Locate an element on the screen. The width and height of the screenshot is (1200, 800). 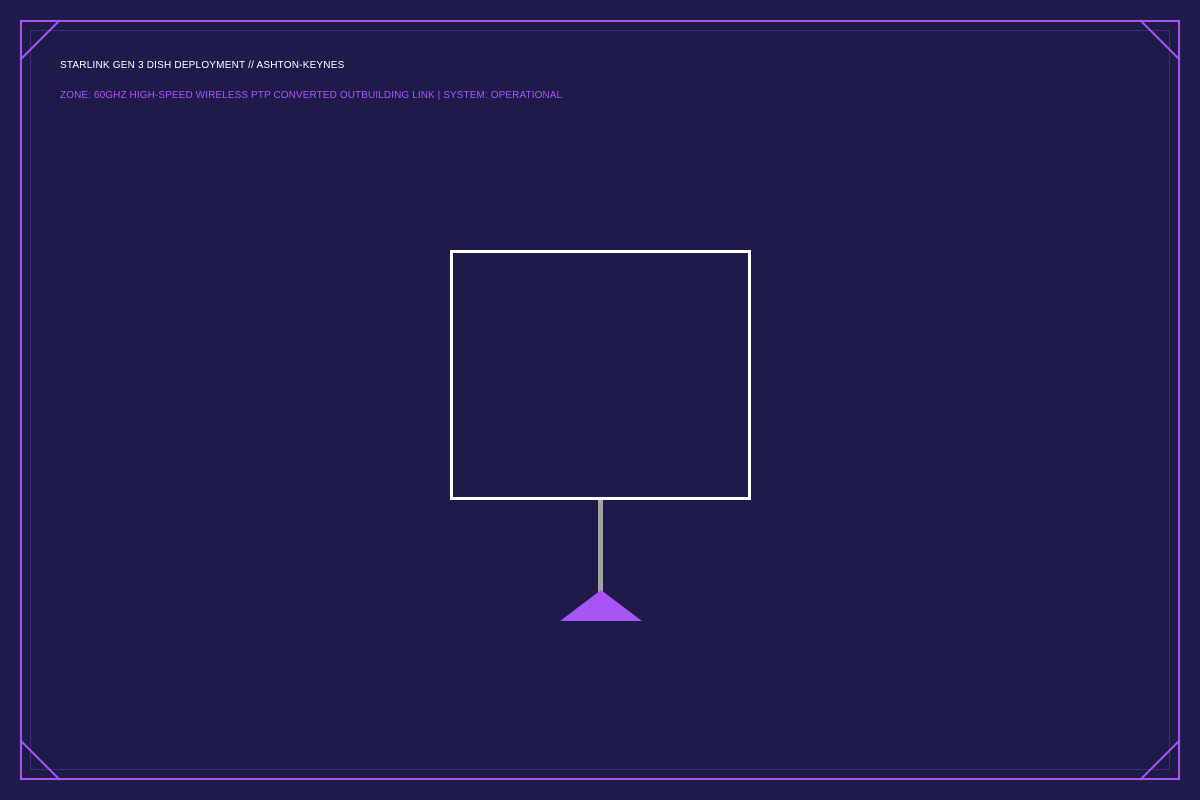
corner-bracket-top-right-icon is located at coordinates (1160, 40).